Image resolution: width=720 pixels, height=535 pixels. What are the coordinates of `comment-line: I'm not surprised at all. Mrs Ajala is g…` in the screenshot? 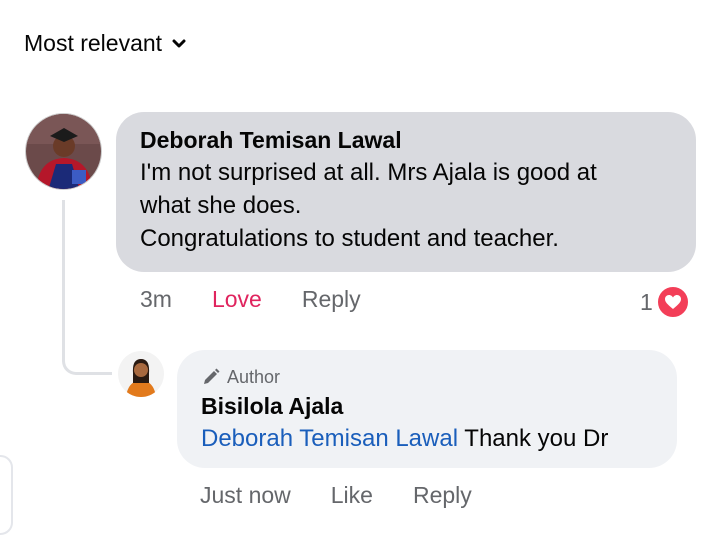 It's located at (368, 172).